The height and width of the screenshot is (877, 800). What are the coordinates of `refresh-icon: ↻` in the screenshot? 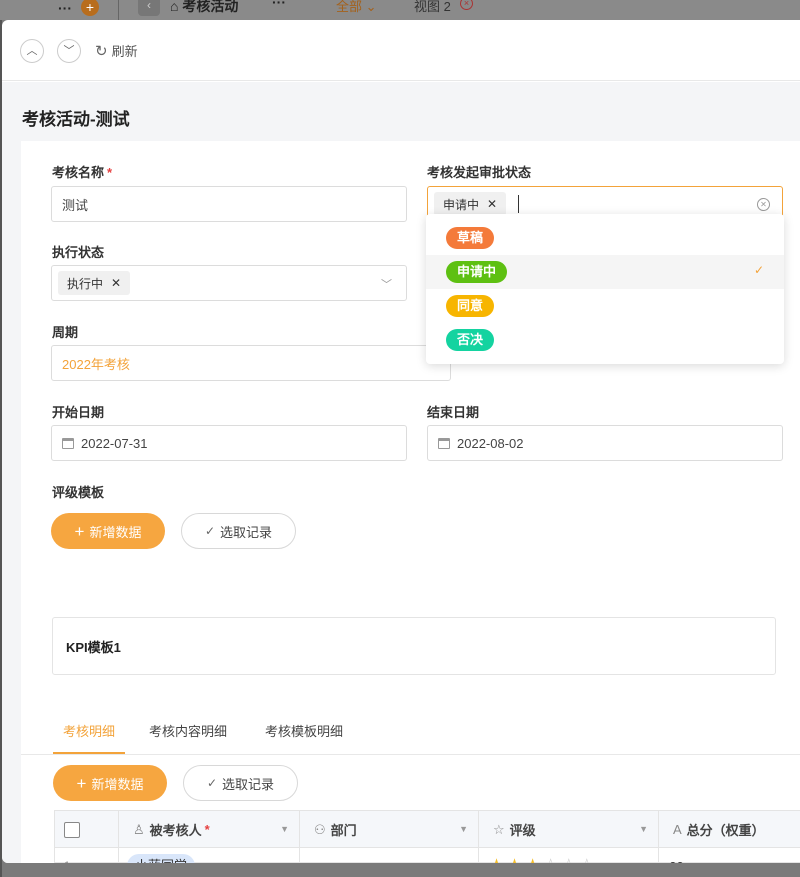 It's located at (101, 51).